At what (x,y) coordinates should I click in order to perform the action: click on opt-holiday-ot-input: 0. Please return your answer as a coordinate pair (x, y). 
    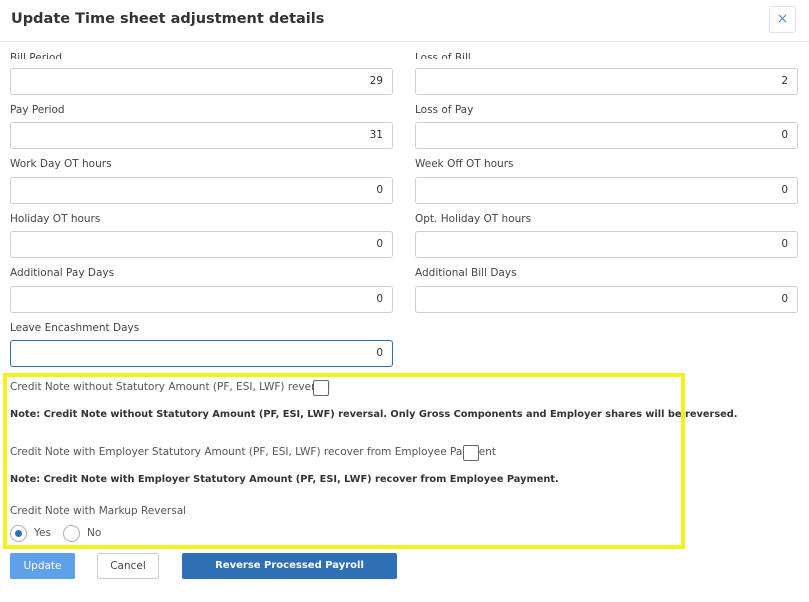
    Looking at the image, I should click on (606, 244).